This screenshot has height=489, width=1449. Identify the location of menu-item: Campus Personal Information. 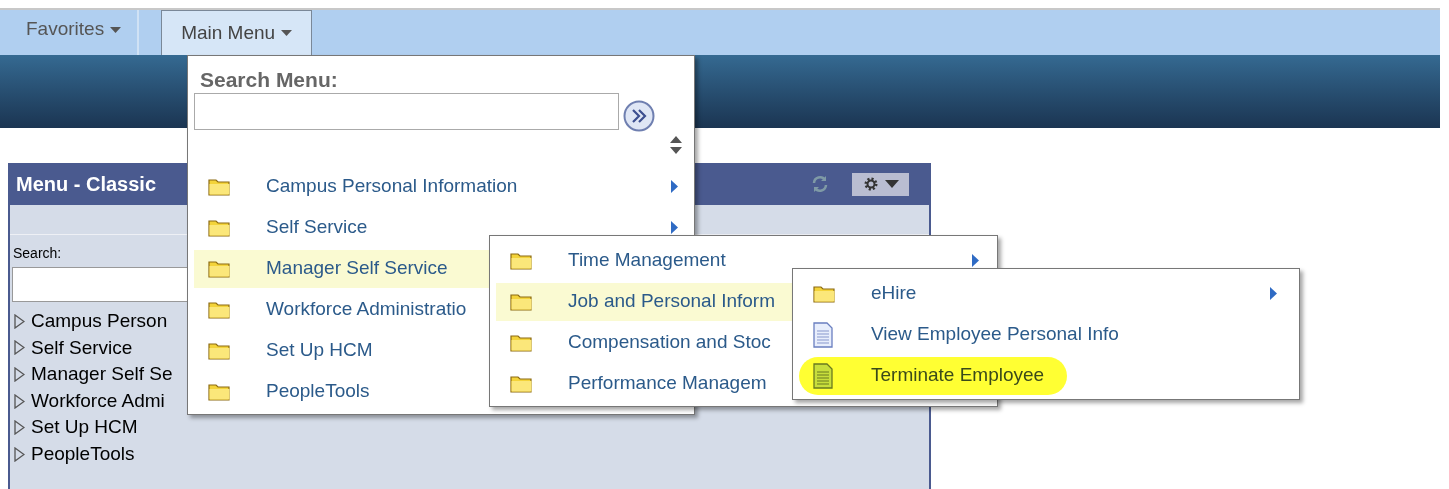
(442, 186).